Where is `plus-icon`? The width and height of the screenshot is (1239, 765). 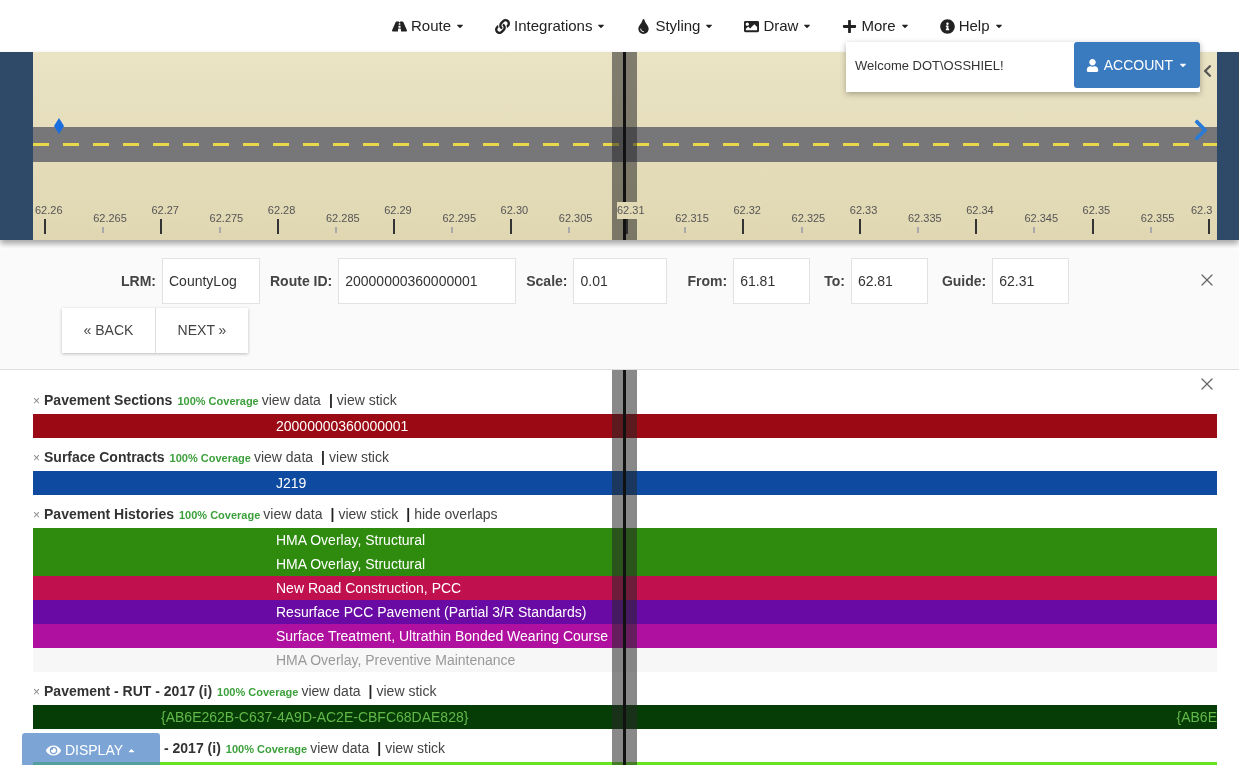
plus-icon is located at coordinates (850, 26).